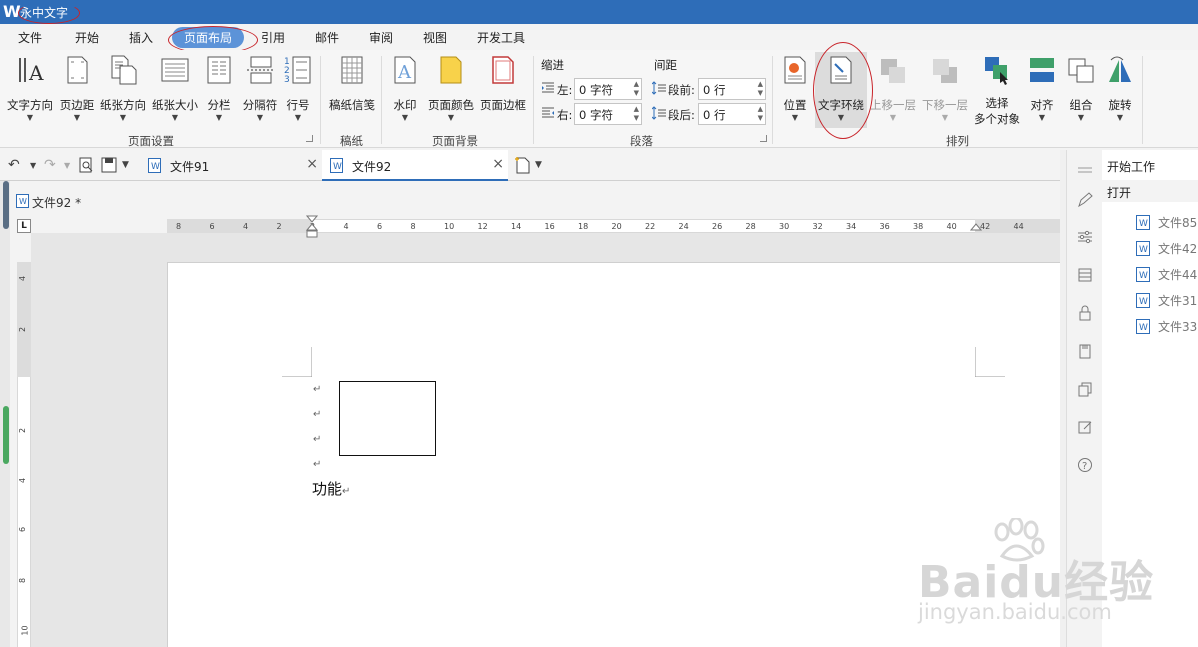  Describe the element at coordinates (67, 165) in the screenshot. I see `redo-dropdown-icon: ▼` at that location.